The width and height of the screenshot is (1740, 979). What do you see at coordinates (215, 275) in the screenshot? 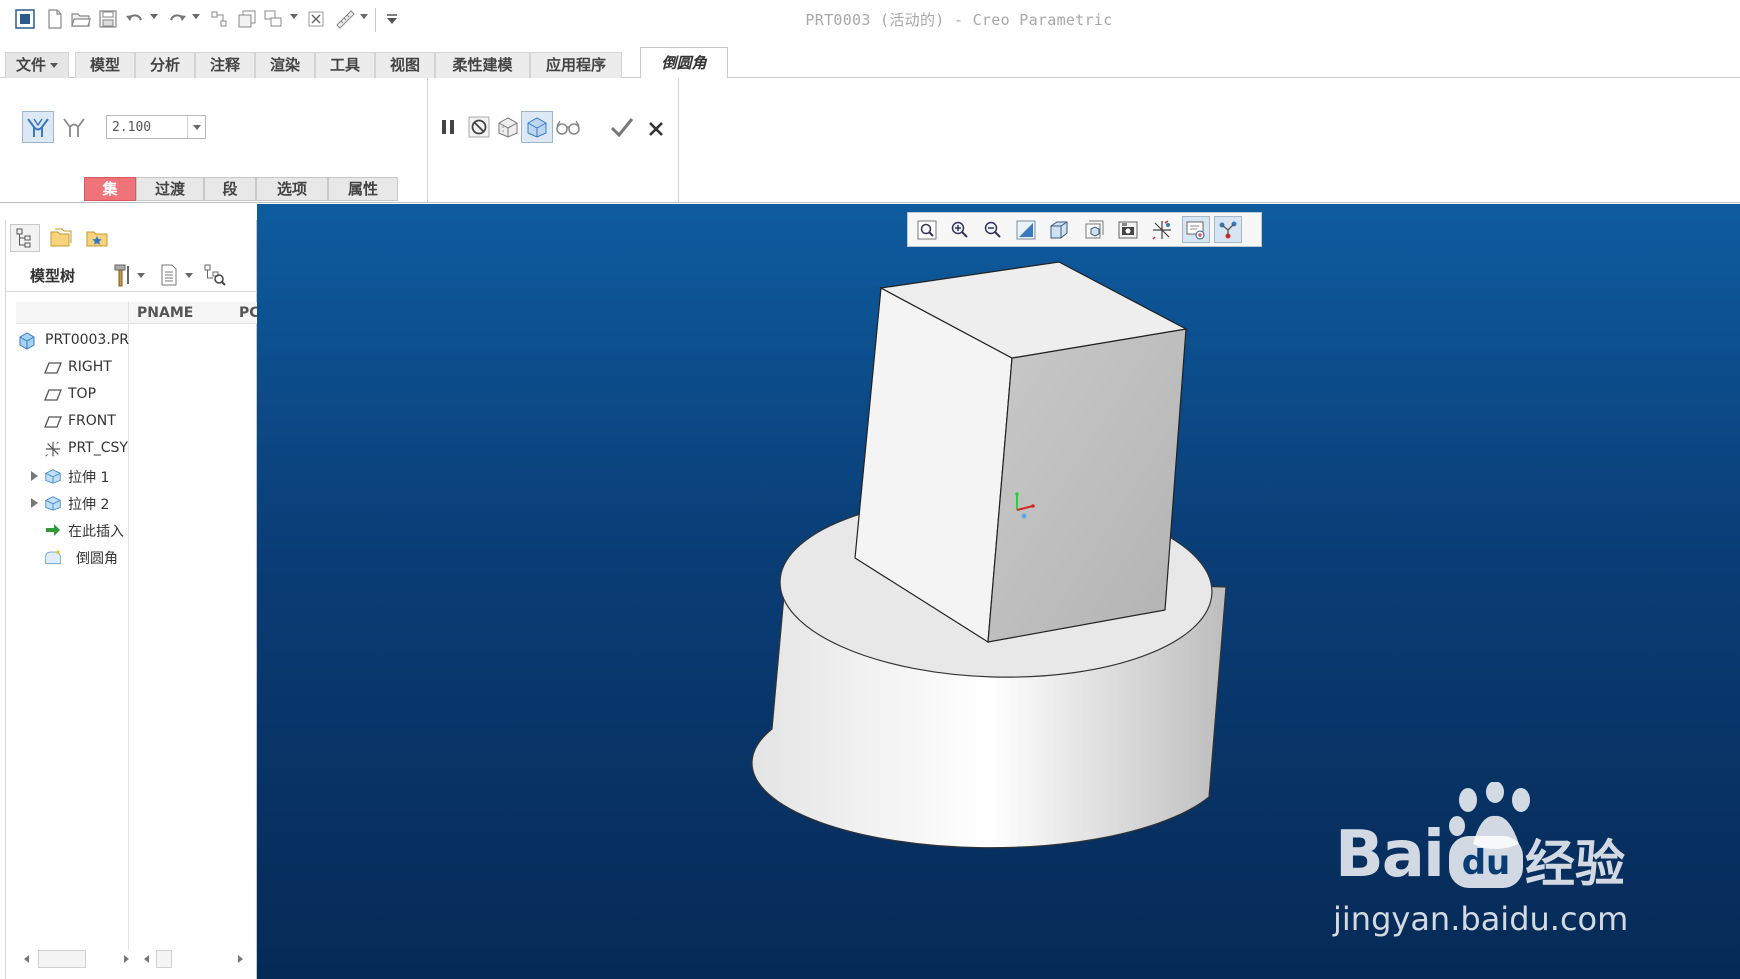
I see `tree-filter-search-icon` at bounding box center [215, 275].